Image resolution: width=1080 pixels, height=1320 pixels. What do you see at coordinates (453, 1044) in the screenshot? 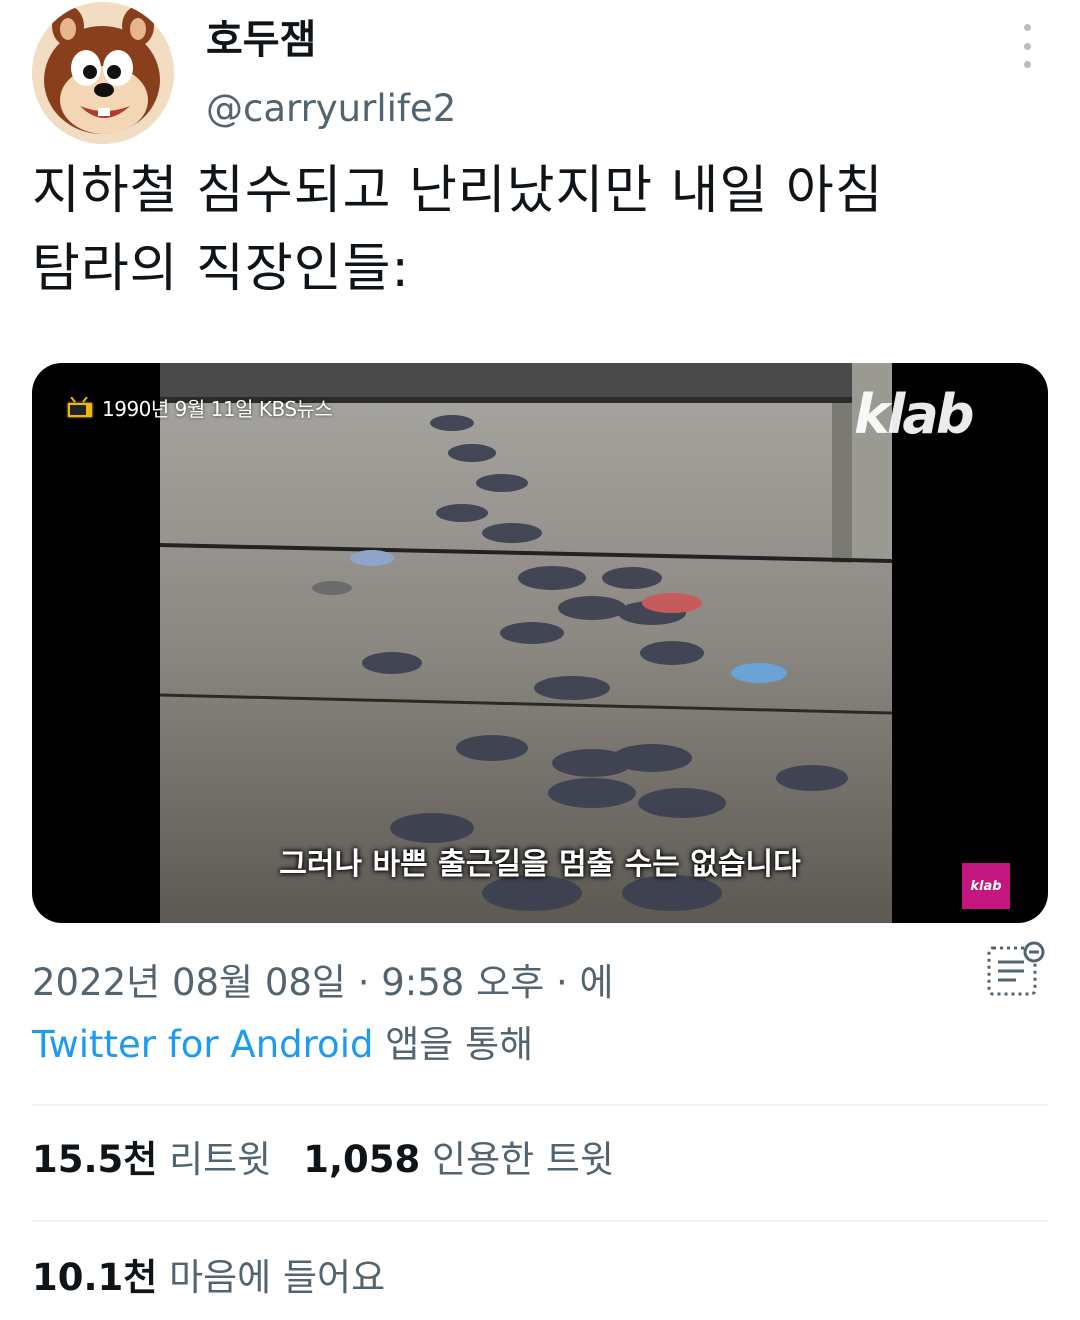
I see `source-suffix: 앱을 통해` at bounding box center [453, 1044].